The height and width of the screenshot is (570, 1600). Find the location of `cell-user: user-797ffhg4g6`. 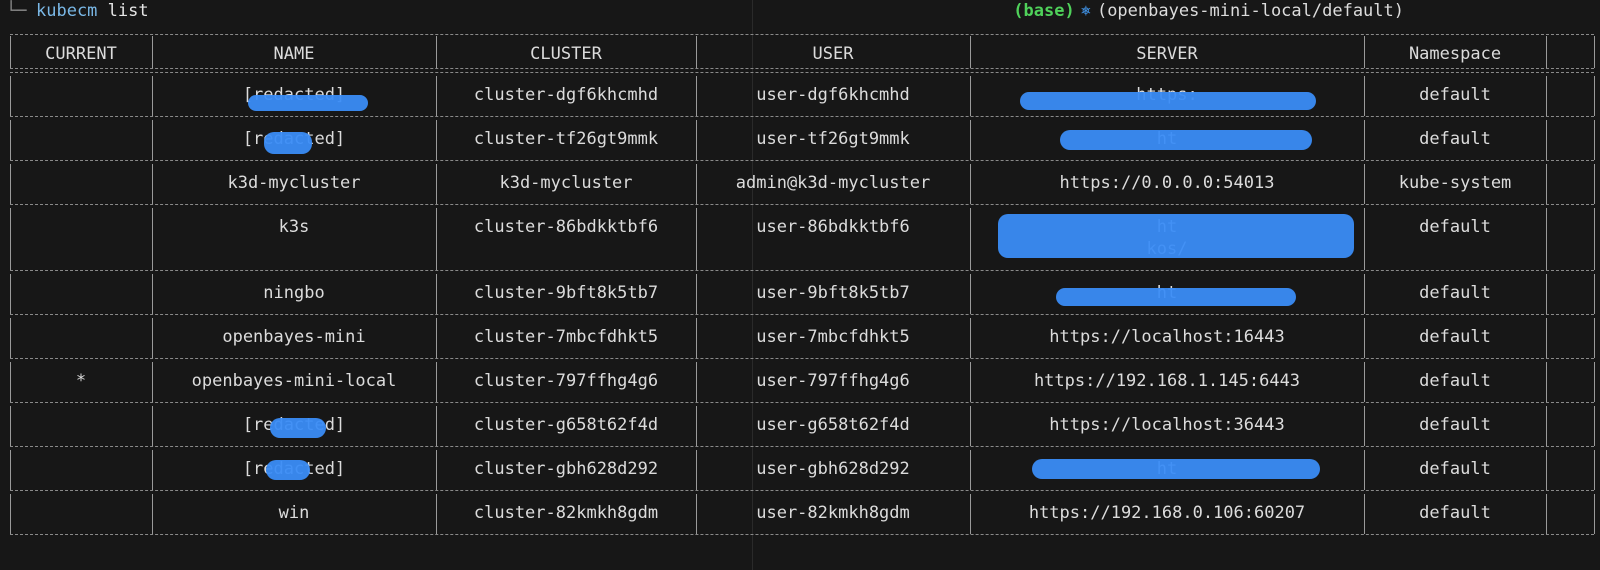

cell-user: user-797ffhg4g6 is located at coordinates (833, 381).